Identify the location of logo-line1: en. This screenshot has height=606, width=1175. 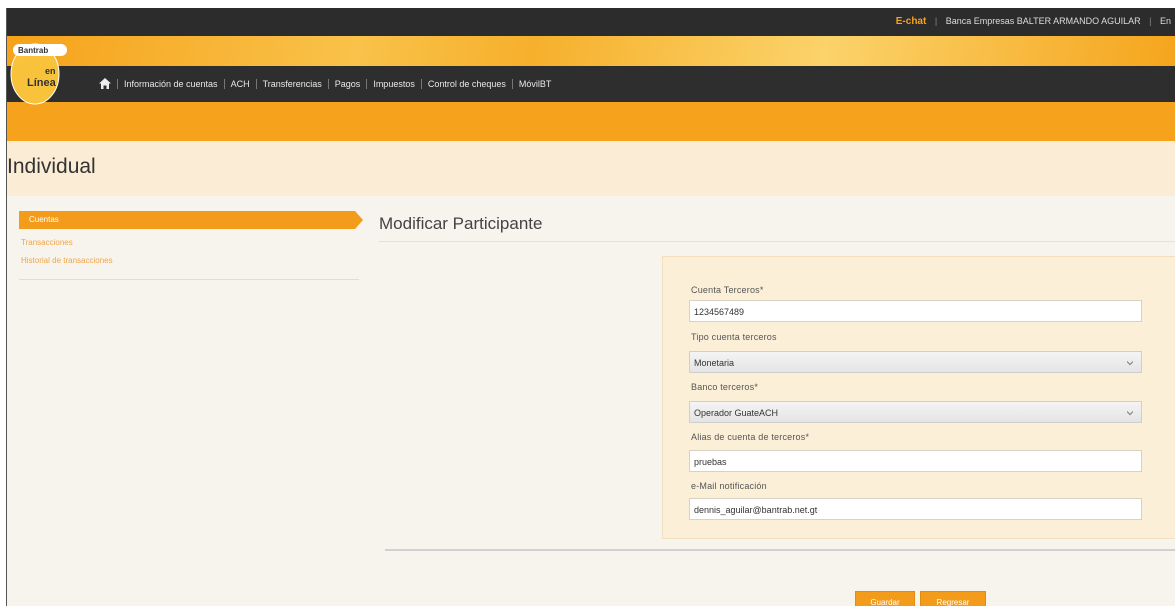
(50, 71).